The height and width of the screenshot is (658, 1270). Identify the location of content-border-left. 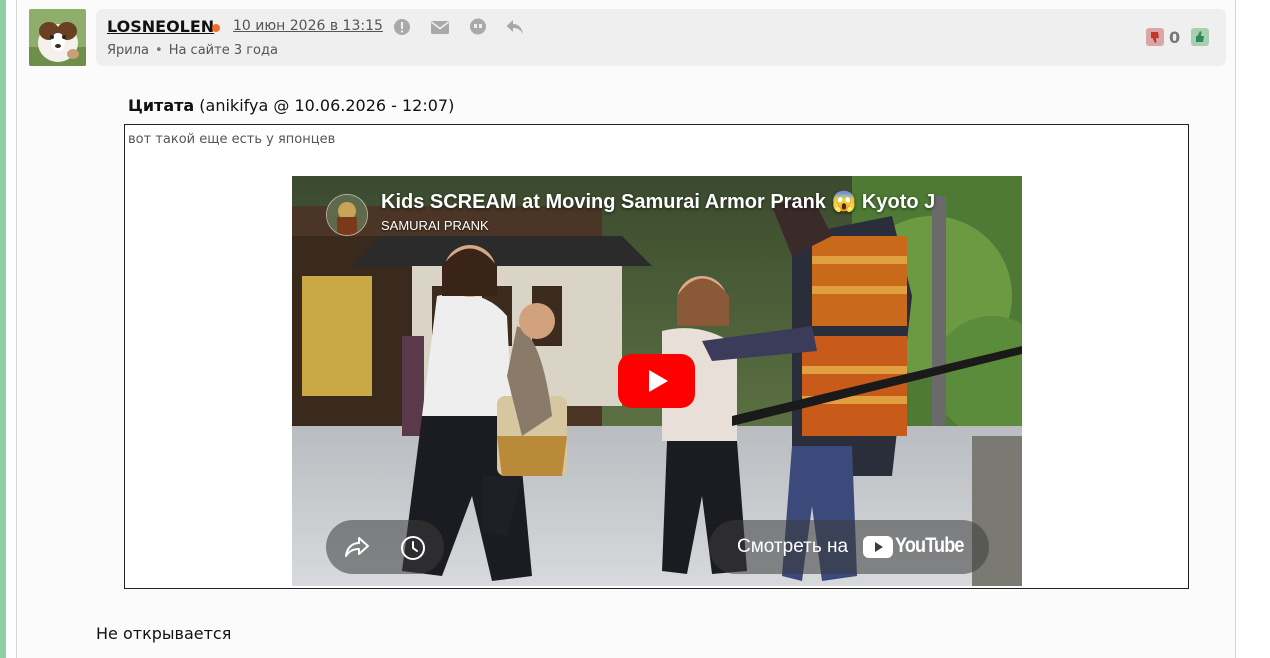
(16, 329).